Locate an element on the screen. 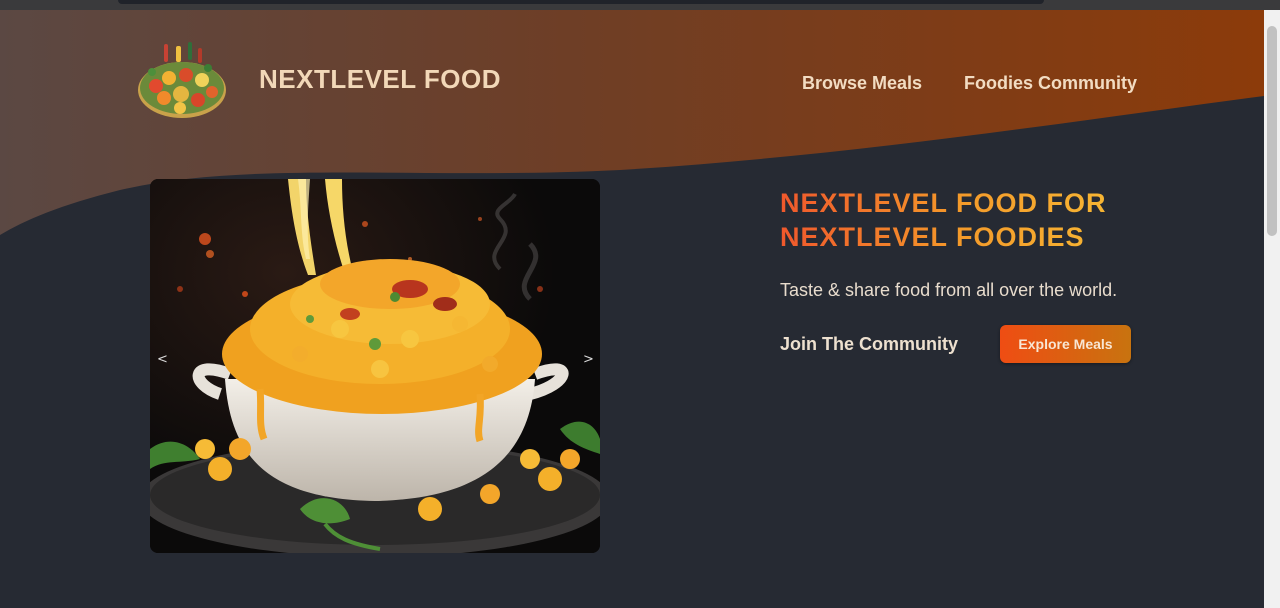  browser-top-bar is located at coordinates (640, 5).